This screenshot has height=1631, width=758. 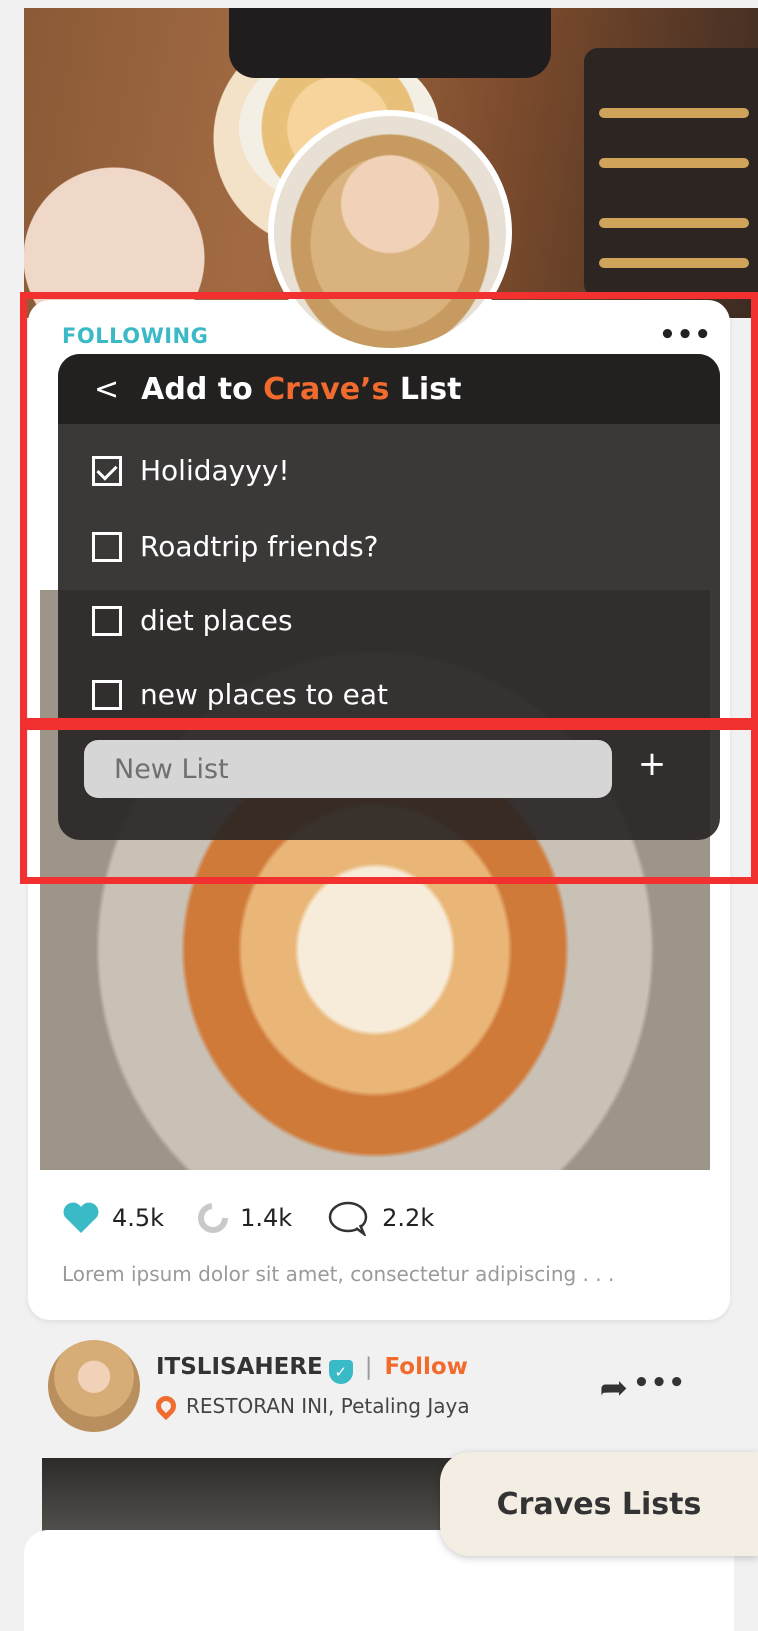 I want to click on craves-lists-button: Craves Lists, so click(x=599, y=1504).